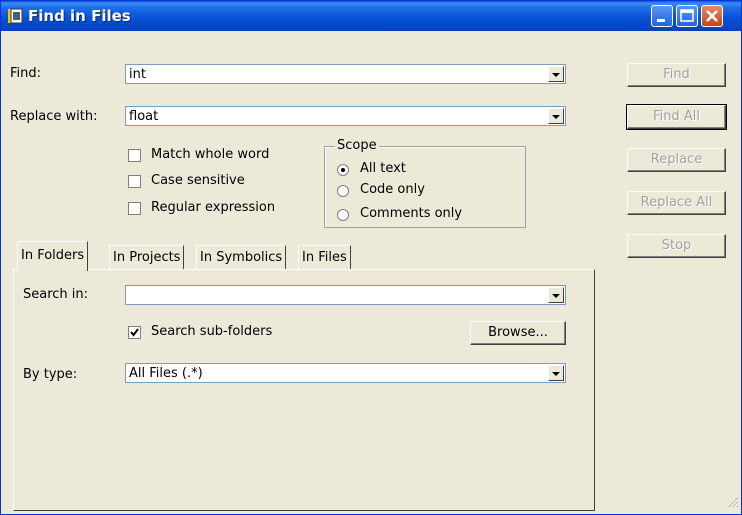  Describe the element at coordinates (53, 256) in the screenshot. I see `tab-in-folders: In Folders` at that location.